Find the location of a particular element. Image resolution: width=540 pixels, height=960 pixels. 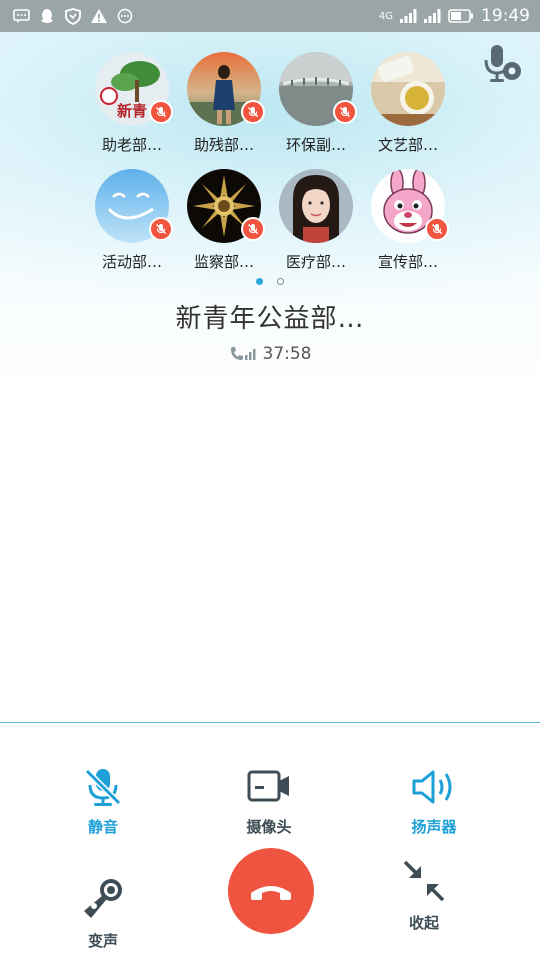

mic-settings-button is located at coordinates (502, 64).